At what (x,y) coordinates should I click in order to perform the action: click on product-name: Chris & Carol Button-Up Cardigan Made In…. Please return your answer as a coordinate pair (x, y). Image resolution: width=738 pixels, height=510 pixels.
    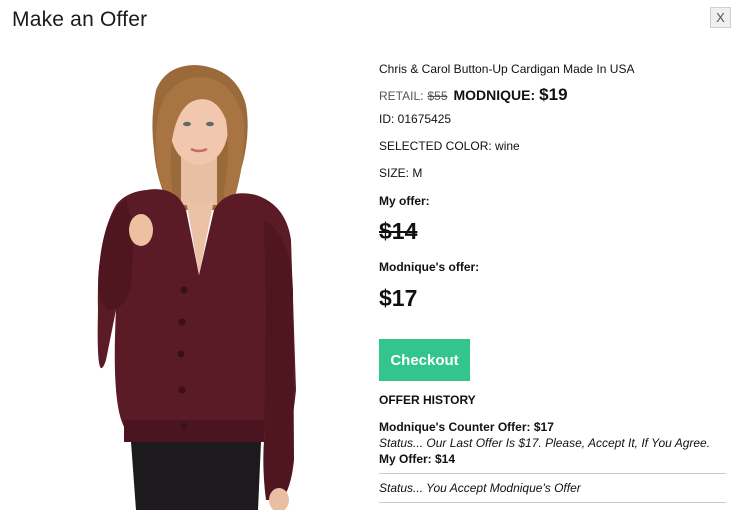
    Looking at the image, I should click on (507, 69).